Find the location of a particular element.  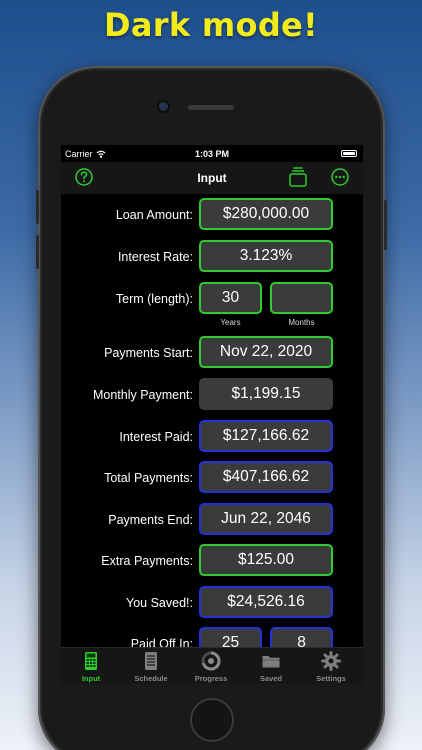

promo-headline: Dark mode! is located at coordinates (211, 25).